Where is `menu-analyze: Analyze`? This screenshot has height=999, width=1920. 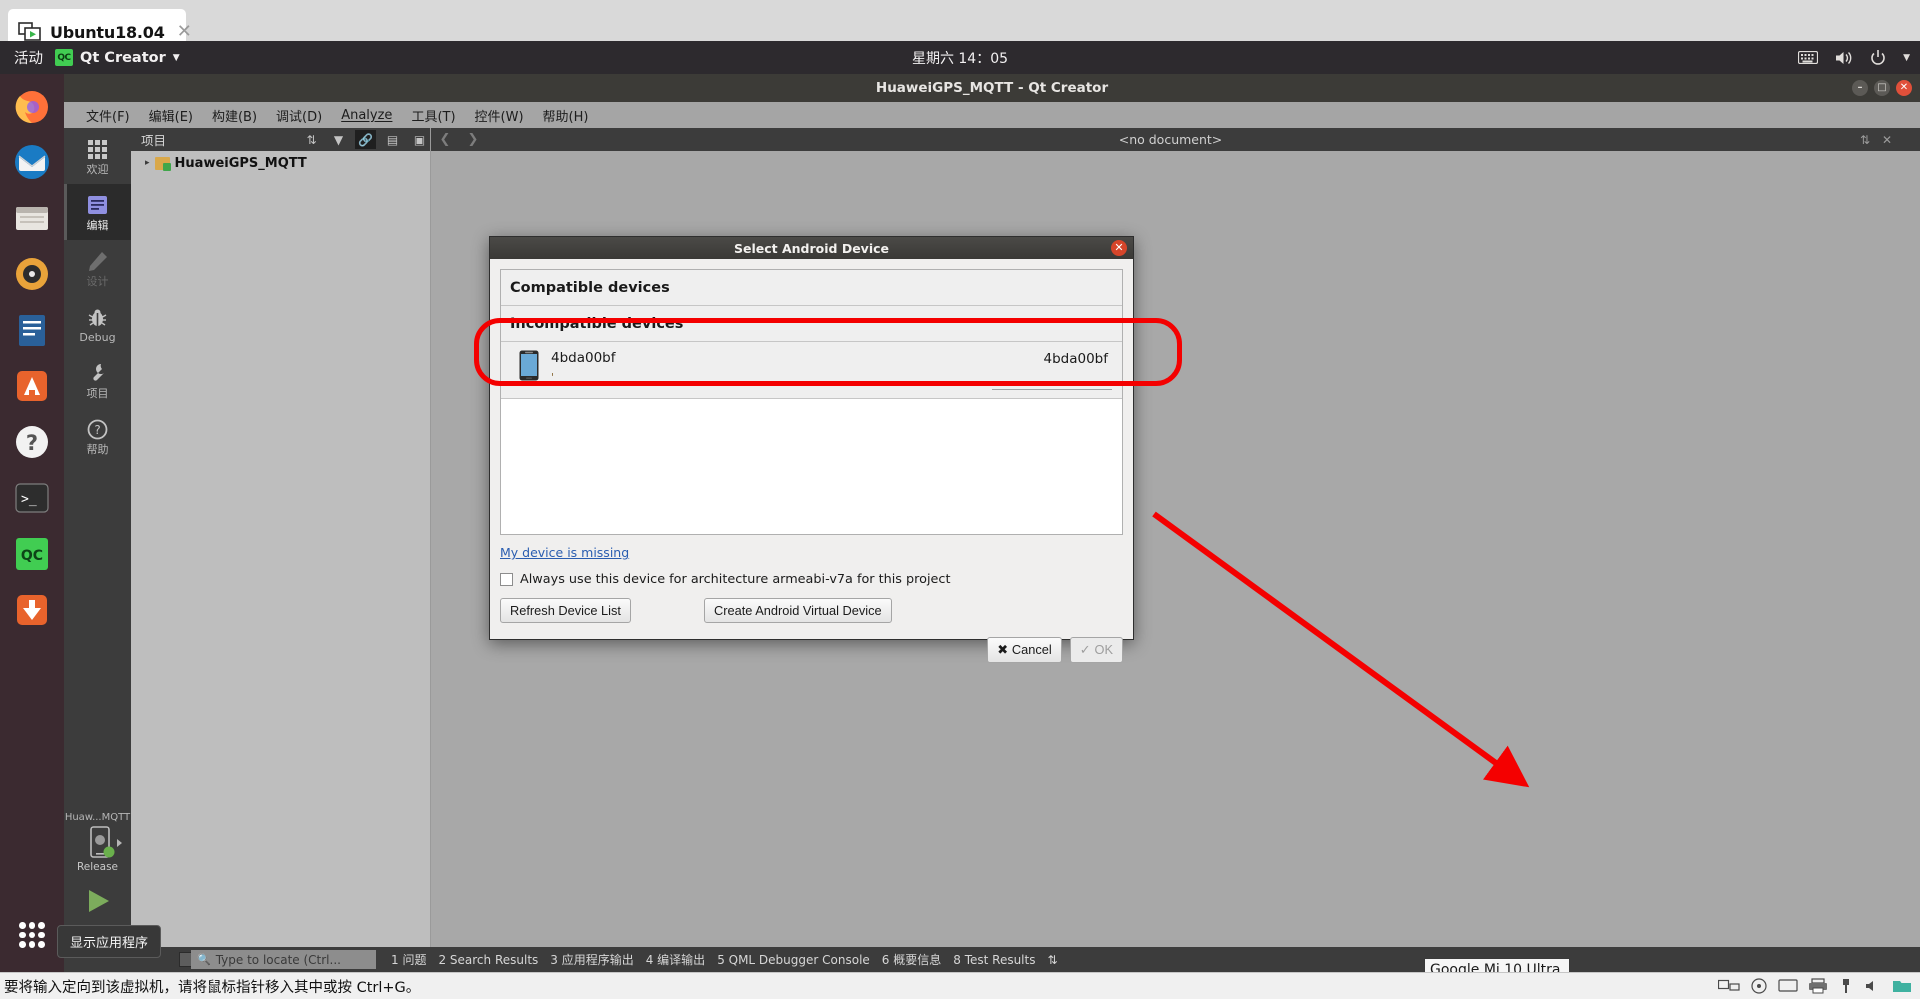 menu-analyze: Analyze is located at coordinates (366, 115).